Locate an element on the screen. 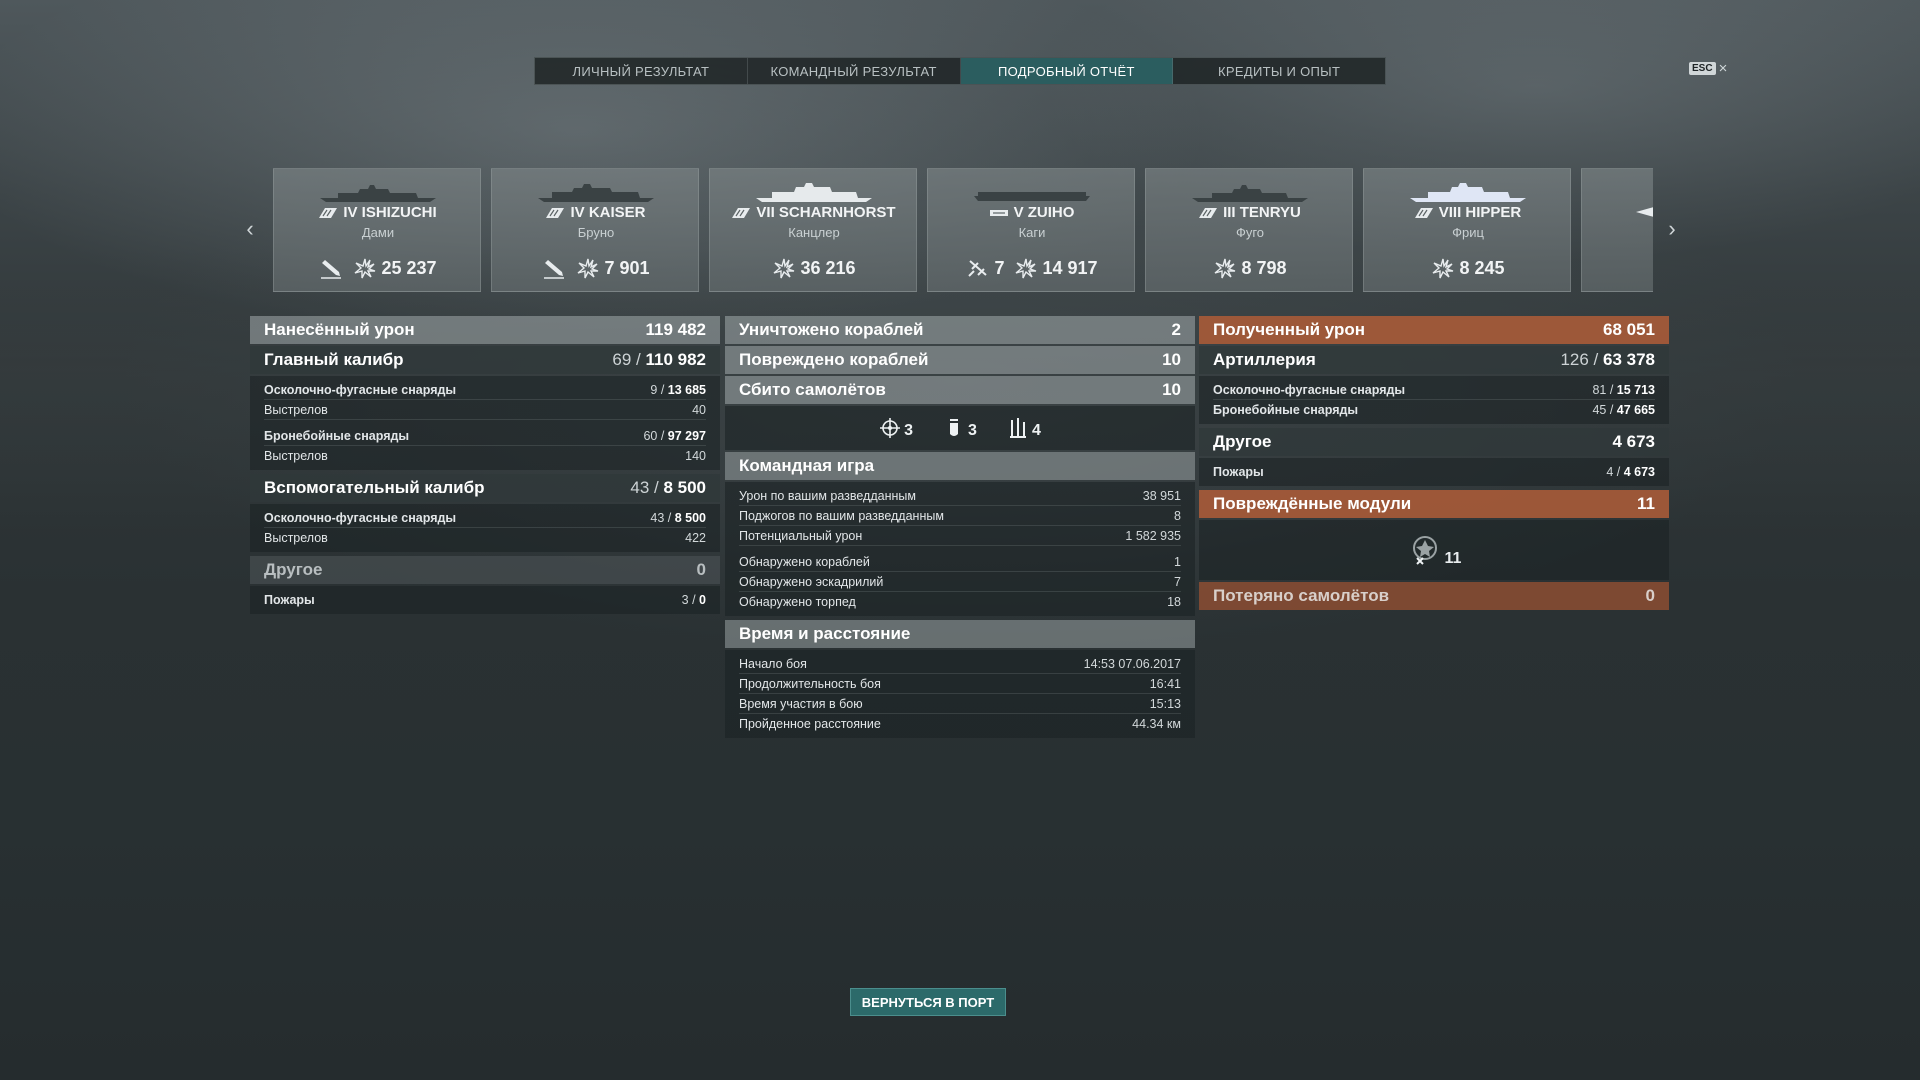  table-row: Поджогов по вашим разведданным 8 is located at coordinates (960, 516).